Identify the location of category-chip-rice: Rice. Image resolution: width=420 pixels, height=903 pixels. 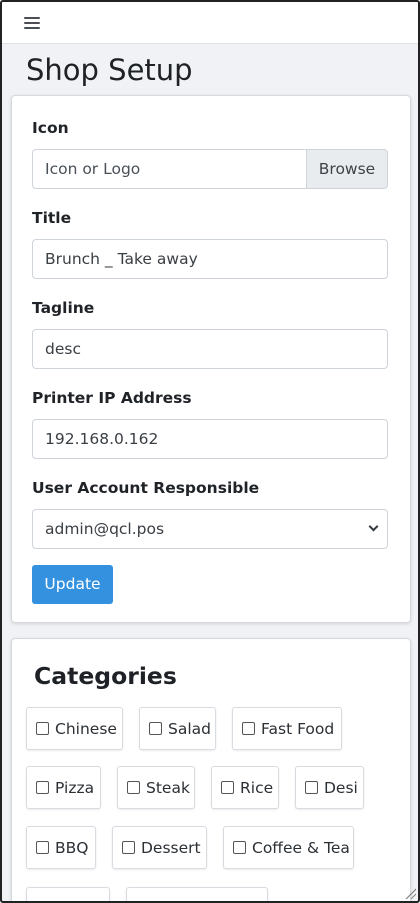
(245, 787).